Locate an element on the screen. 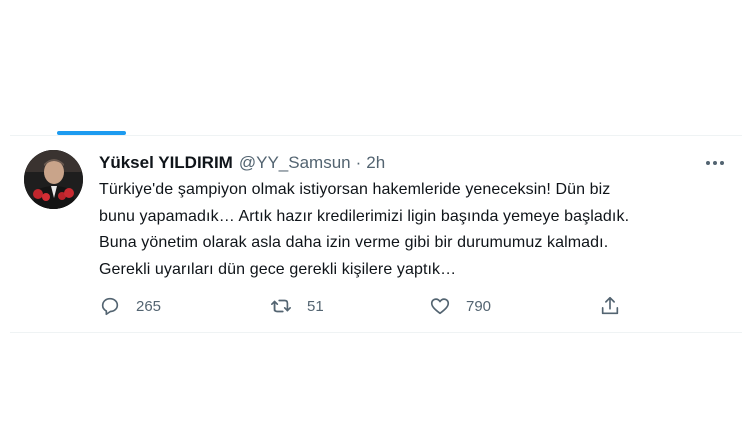 The width and height of the screenshot is (750, 422). author-handle: @YY_Samsun is located at coordinates (295, 163).